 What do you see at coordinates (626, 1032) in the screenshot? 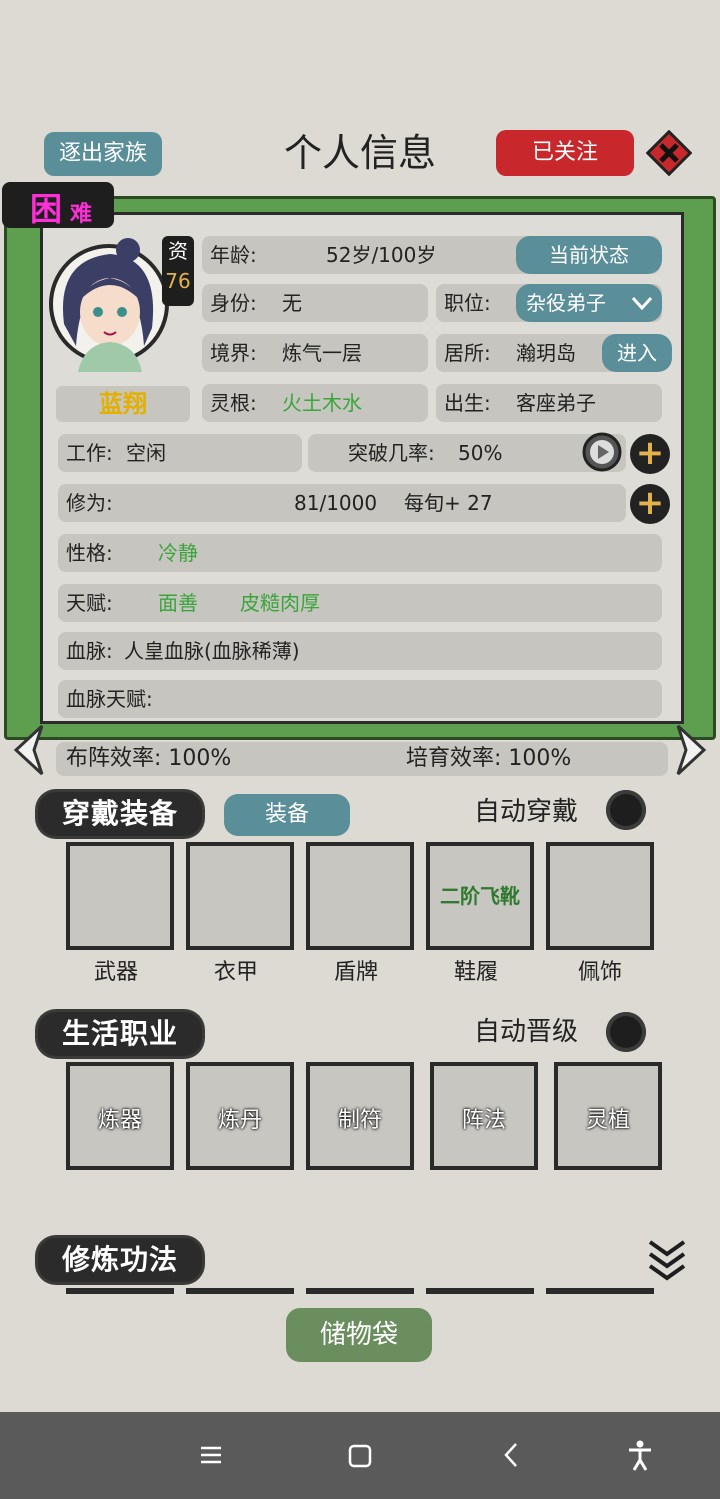
I see `auto-upgrade-toggle` at bounding box center [626, 1032].